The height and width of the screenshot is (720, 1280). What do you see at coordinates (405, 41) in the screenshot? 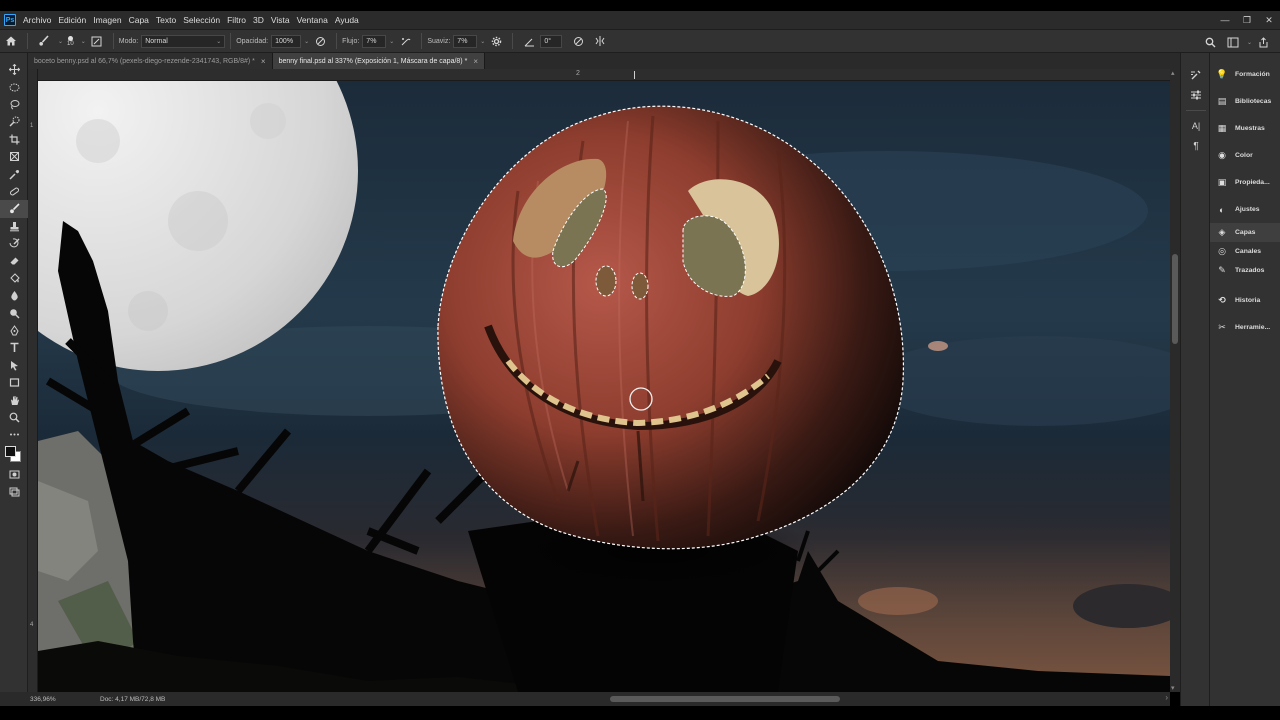
I see `airbrush-icon` at bounding box center [405, 41].